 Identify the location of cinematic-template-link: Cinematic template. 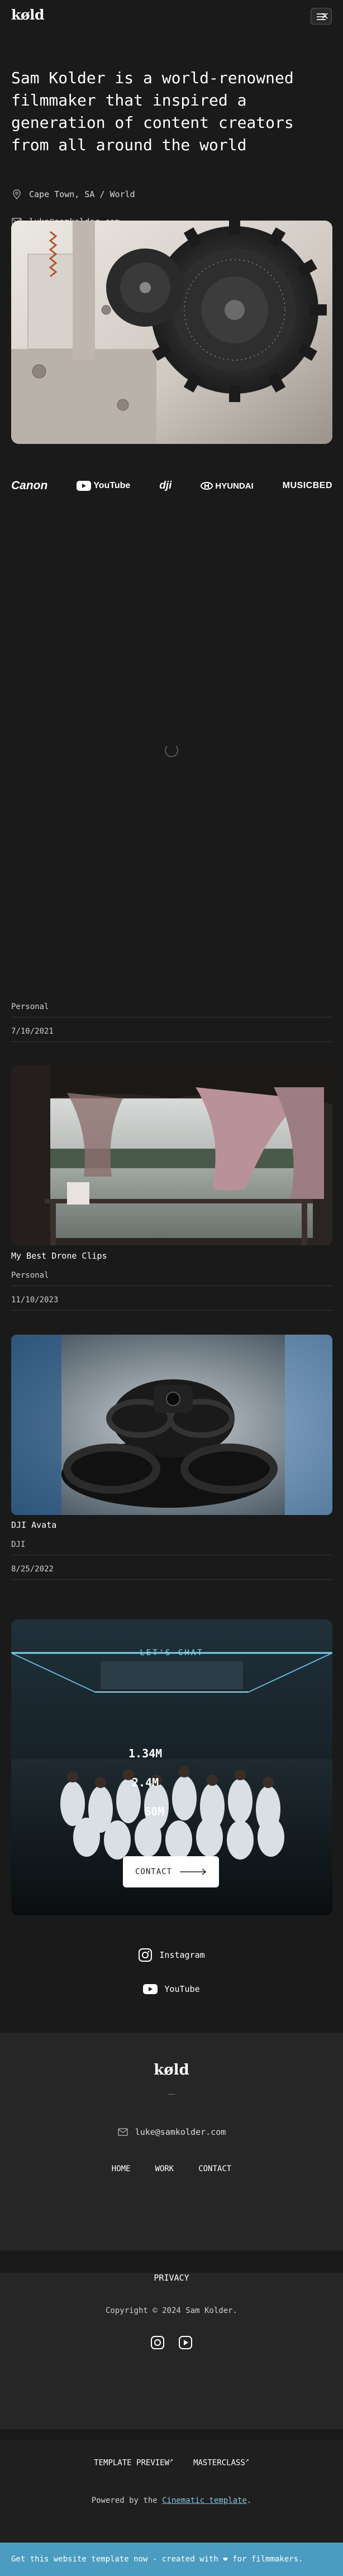
(204, 2500).